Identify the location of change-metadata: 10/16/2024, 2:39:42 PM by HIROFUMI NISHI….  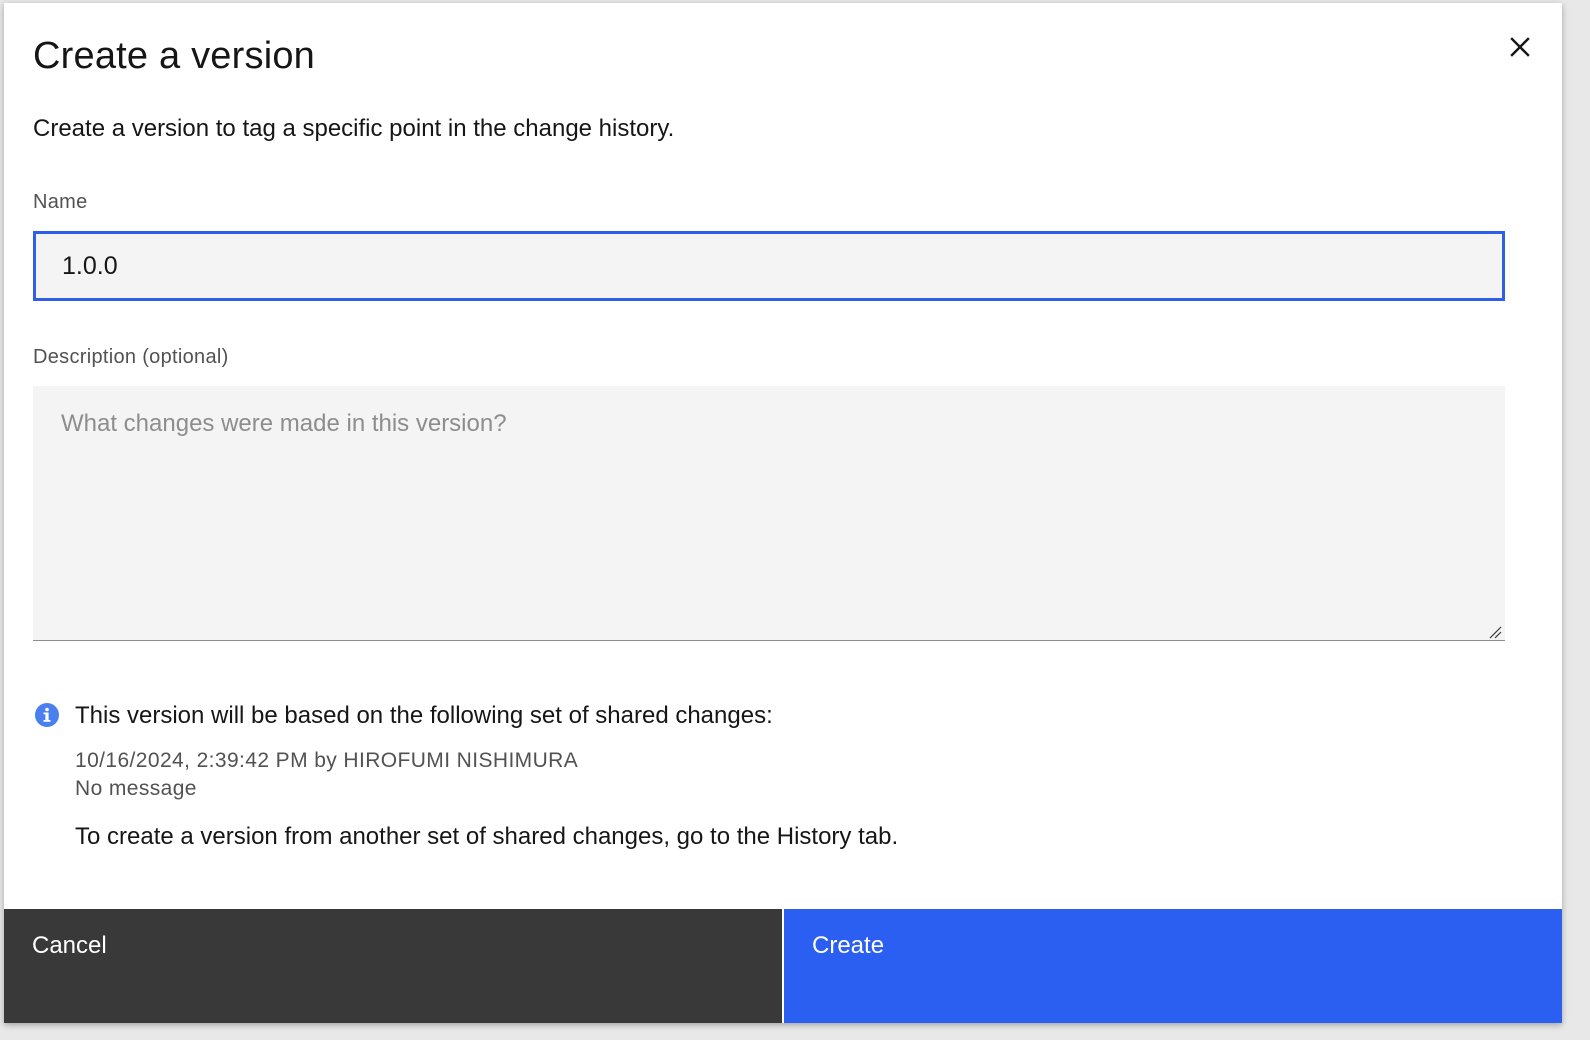
(327, 760).